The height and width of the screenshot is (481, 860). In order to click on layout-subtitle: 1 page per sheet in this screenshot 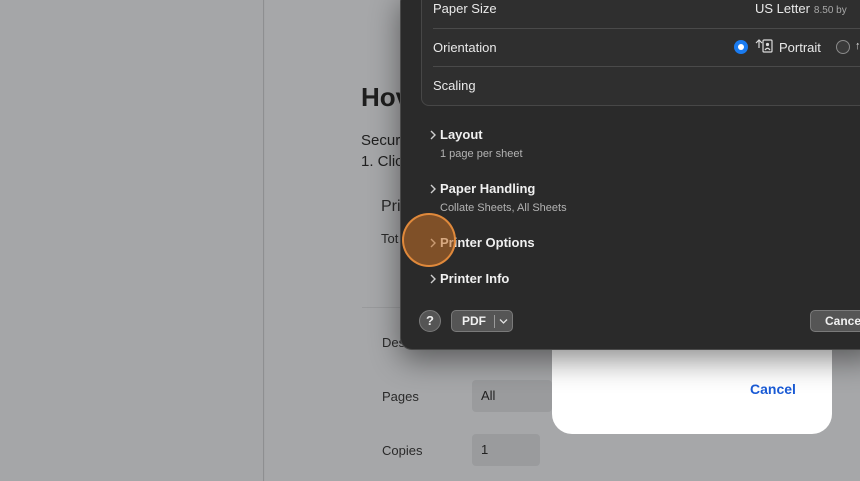, I will do `click(481, 154)`.